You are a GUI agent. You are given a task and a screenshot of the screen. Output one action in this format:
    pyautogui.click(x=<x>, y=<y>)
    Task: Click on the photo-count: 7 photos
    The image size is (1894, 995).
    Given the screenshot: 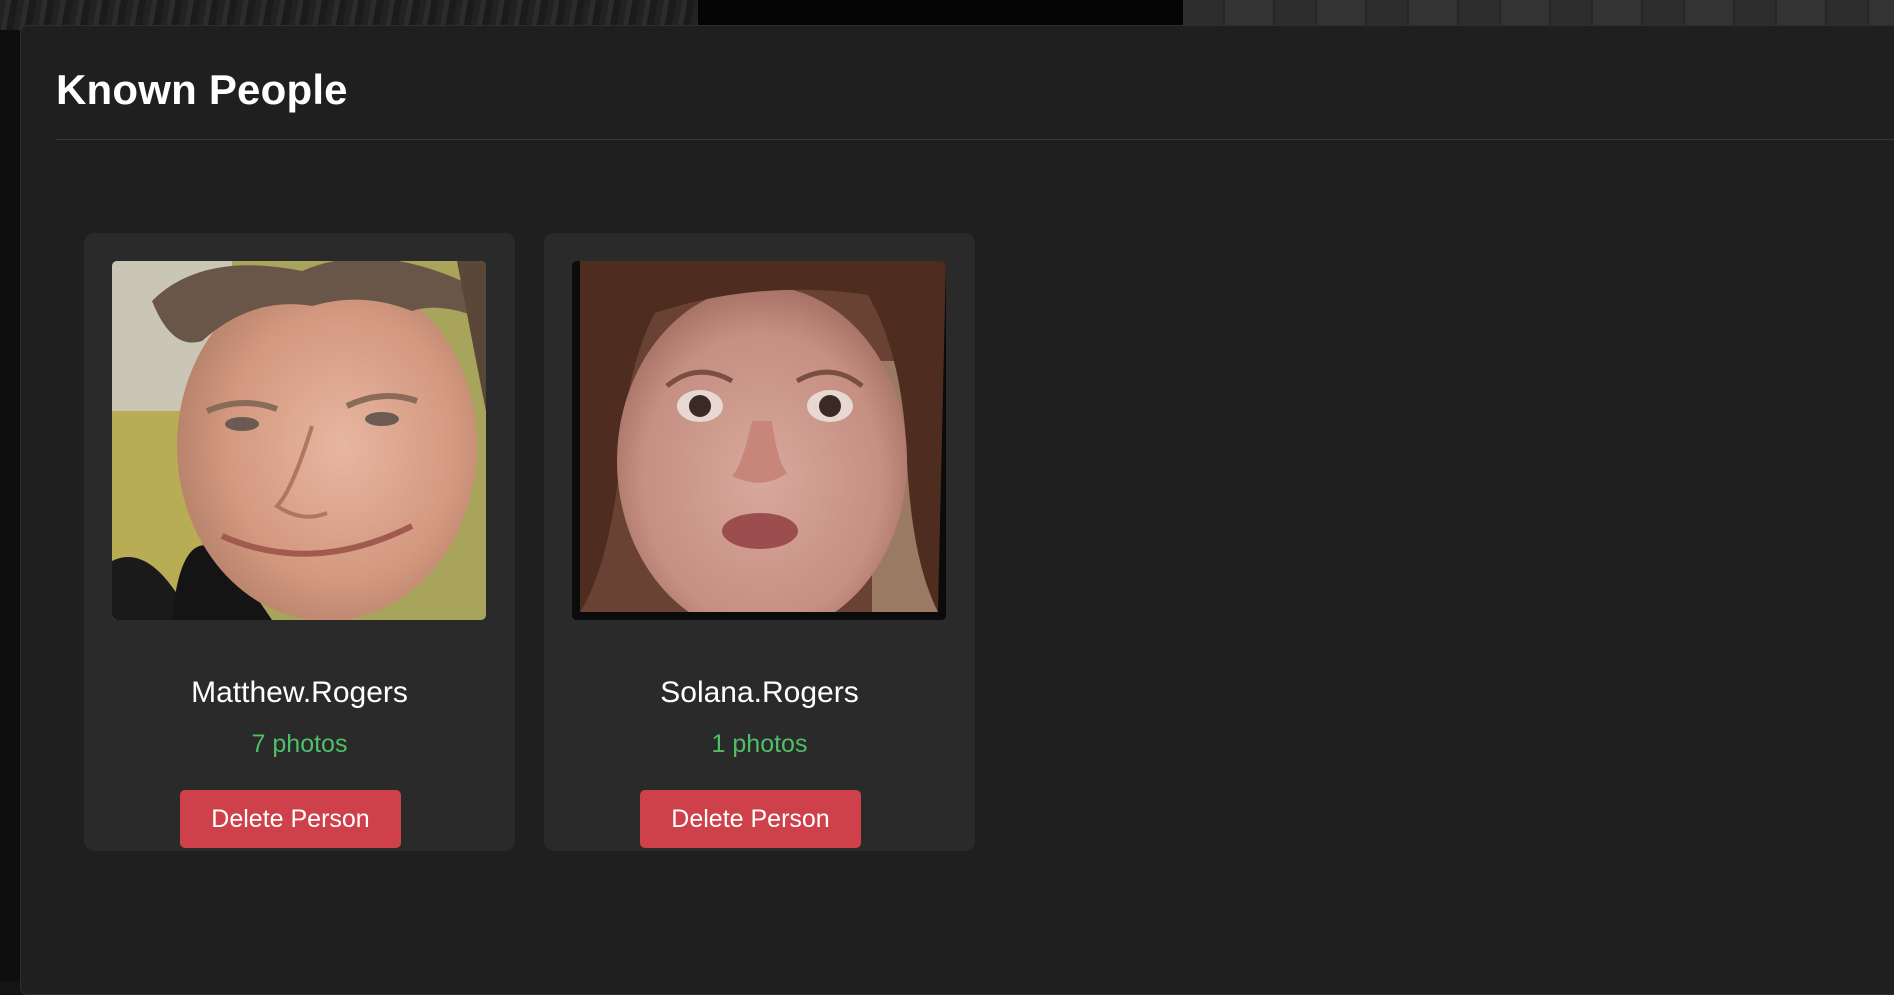 What is the action you would take?
    pyautogui.click(x=299, y=744)
    